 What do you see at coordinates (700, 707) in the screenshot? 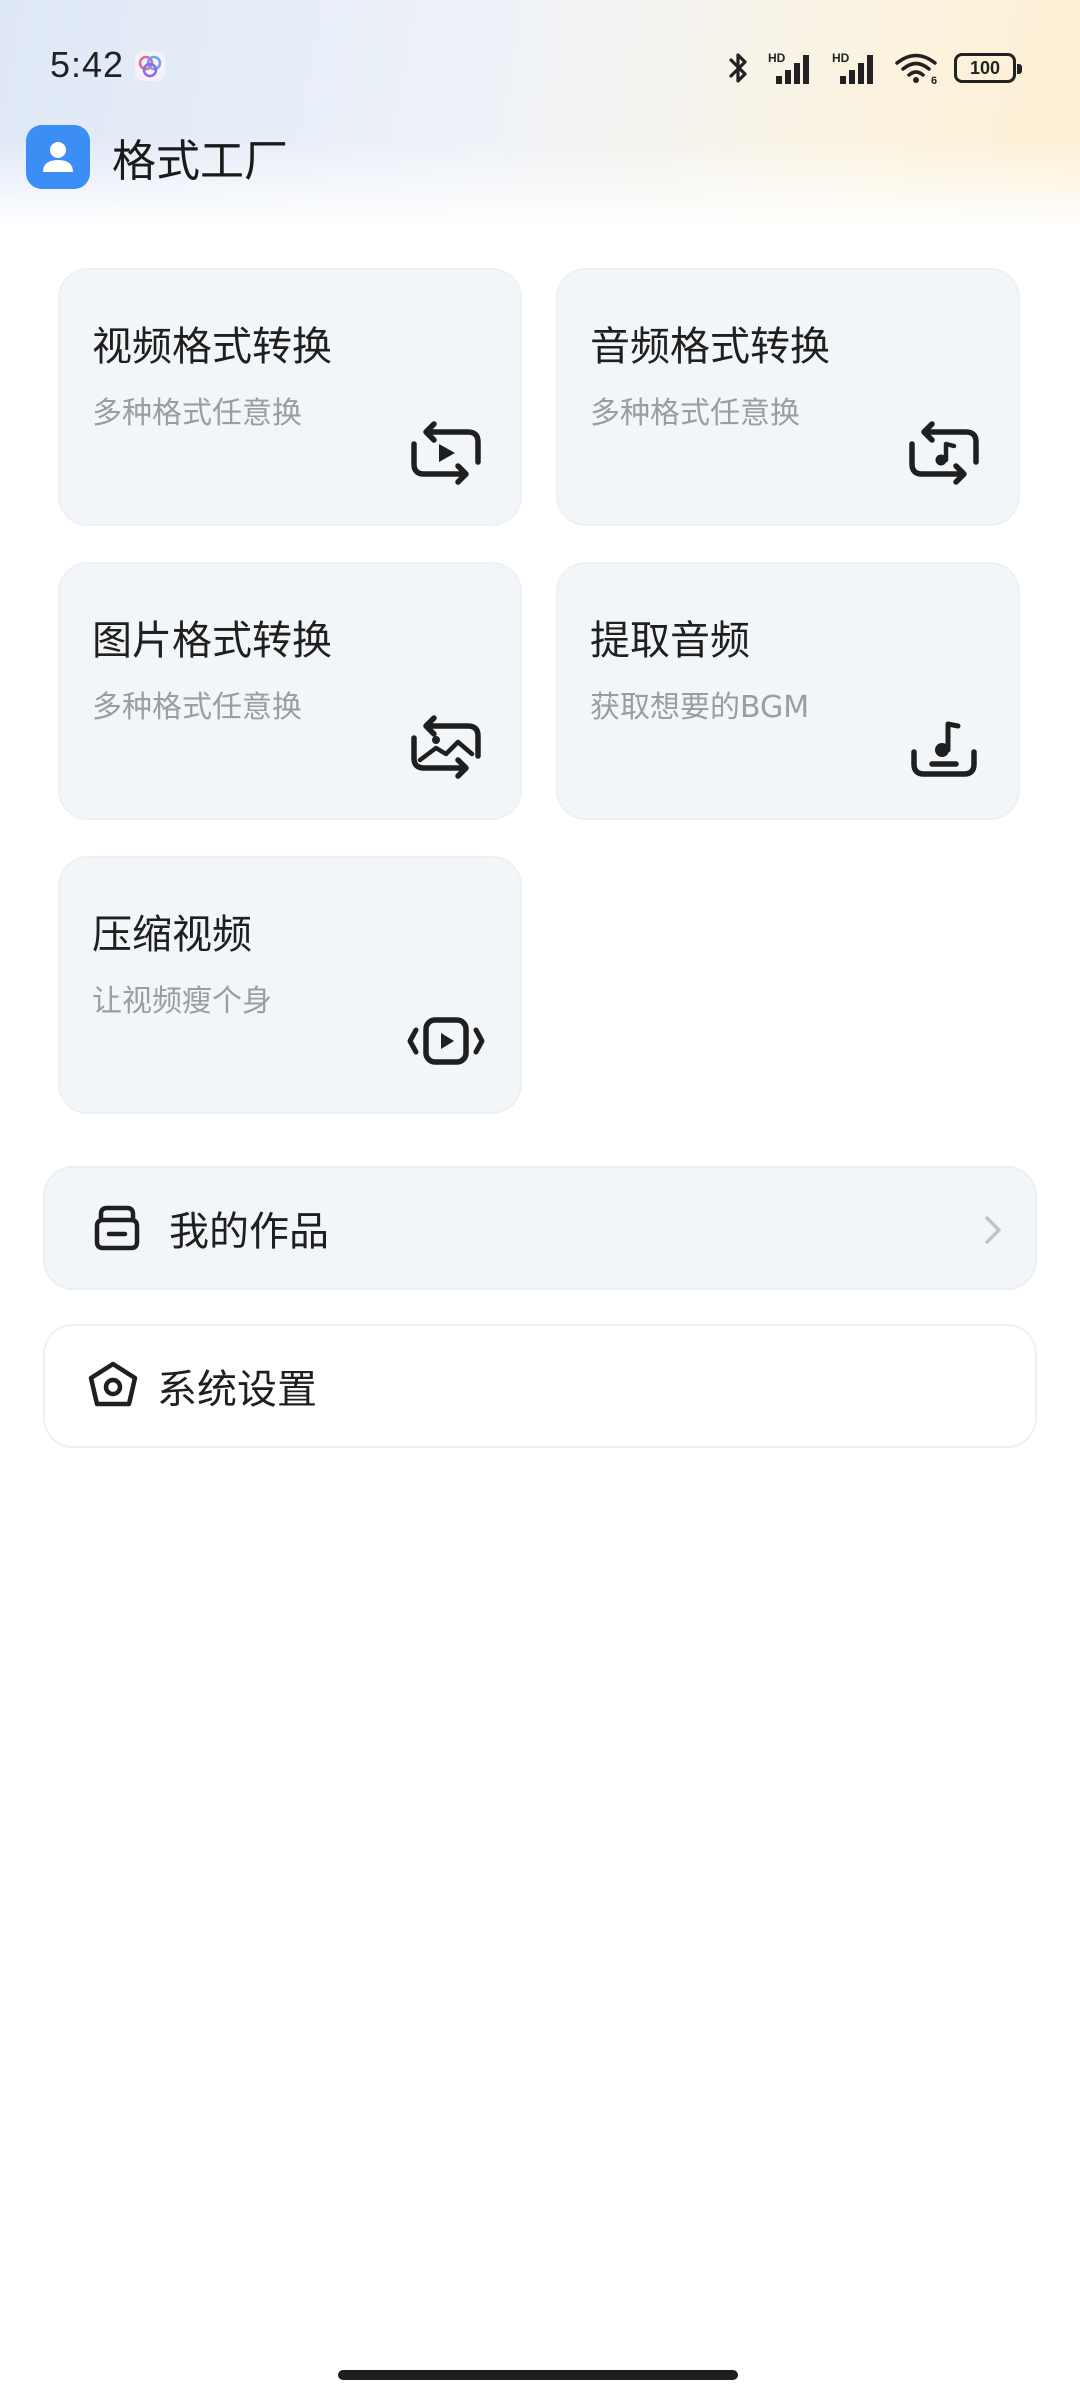
I see `card-subtitle: 获取想要的BGM` at bounding box center [700, 707].